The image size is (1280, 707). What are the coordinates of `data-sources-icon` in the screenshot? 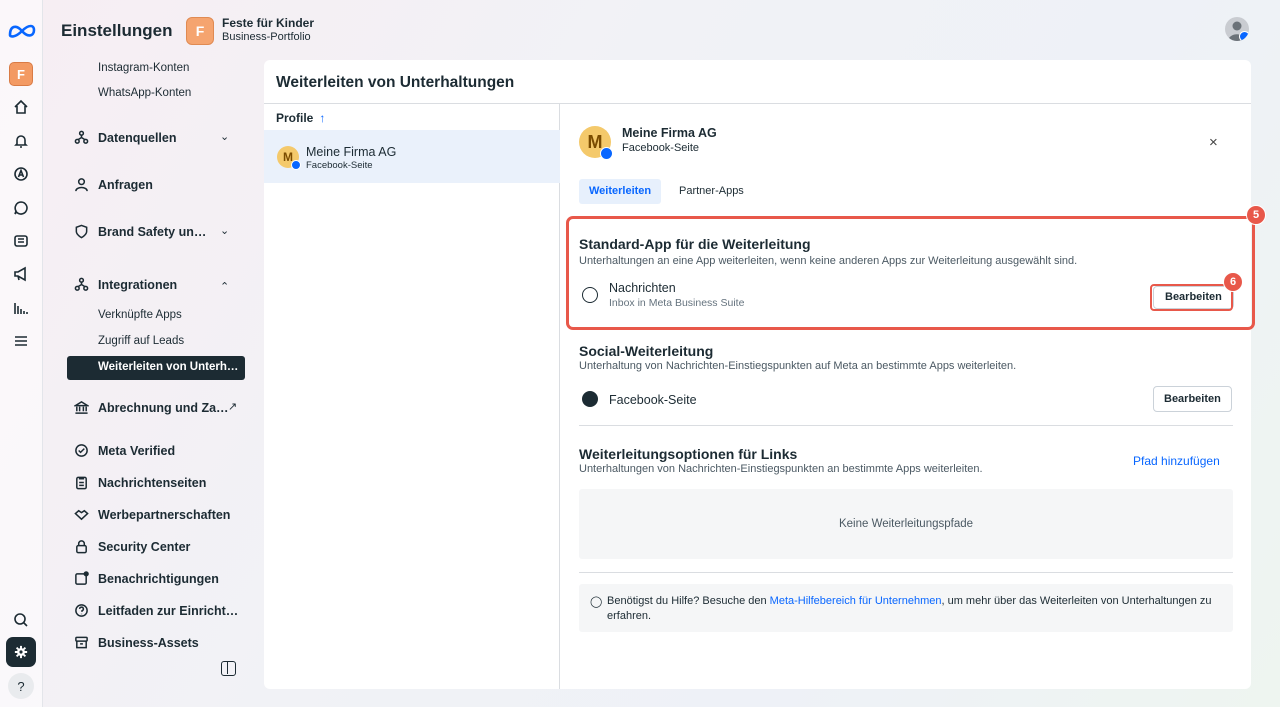 It's located at (81, 137).